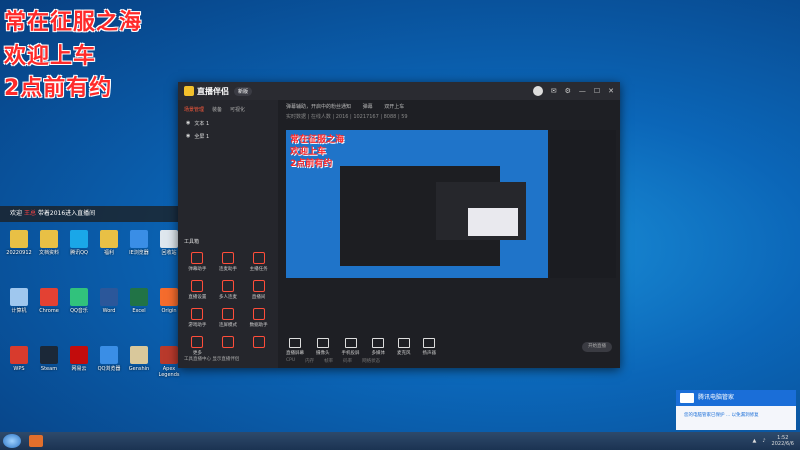 The width and height of the screenshot is (800, 450). What do you see at coordinates (228, 290) in the screenshot?
I see `tool-item: 多人连麦` at bounding box center [228, 290].